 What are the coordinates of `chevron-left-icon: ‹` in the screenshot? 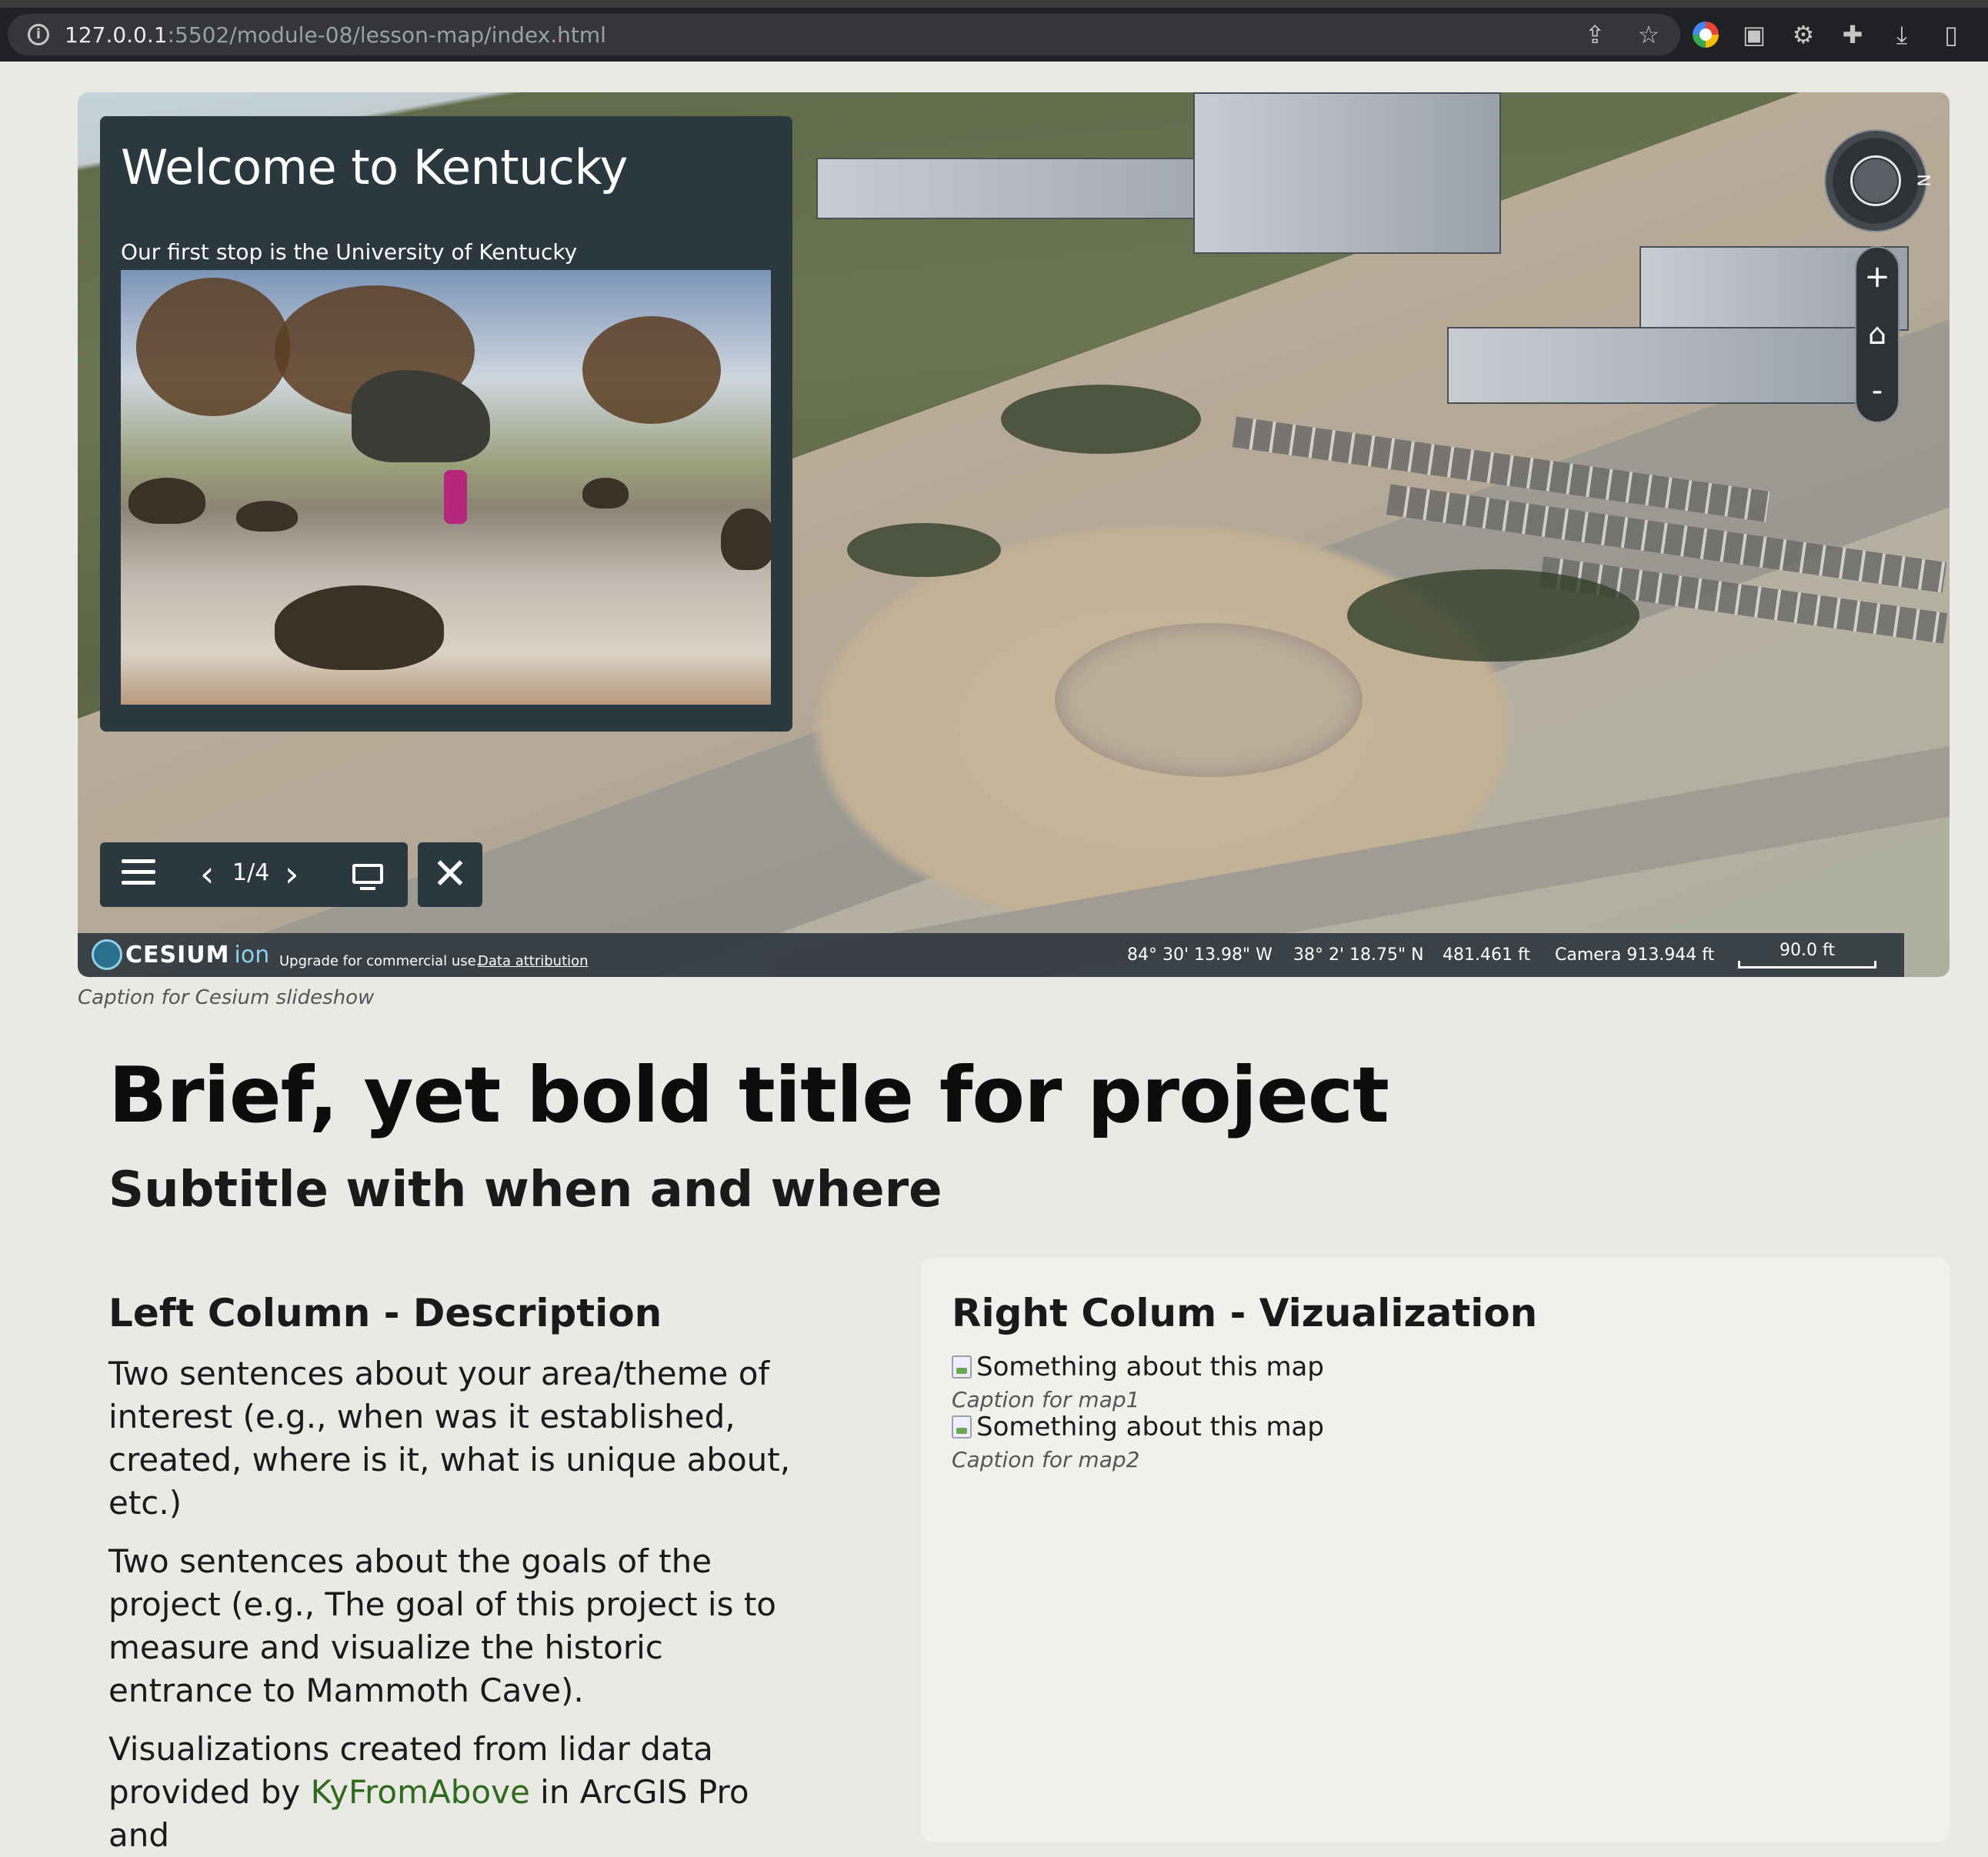 It's located at (207, 874).